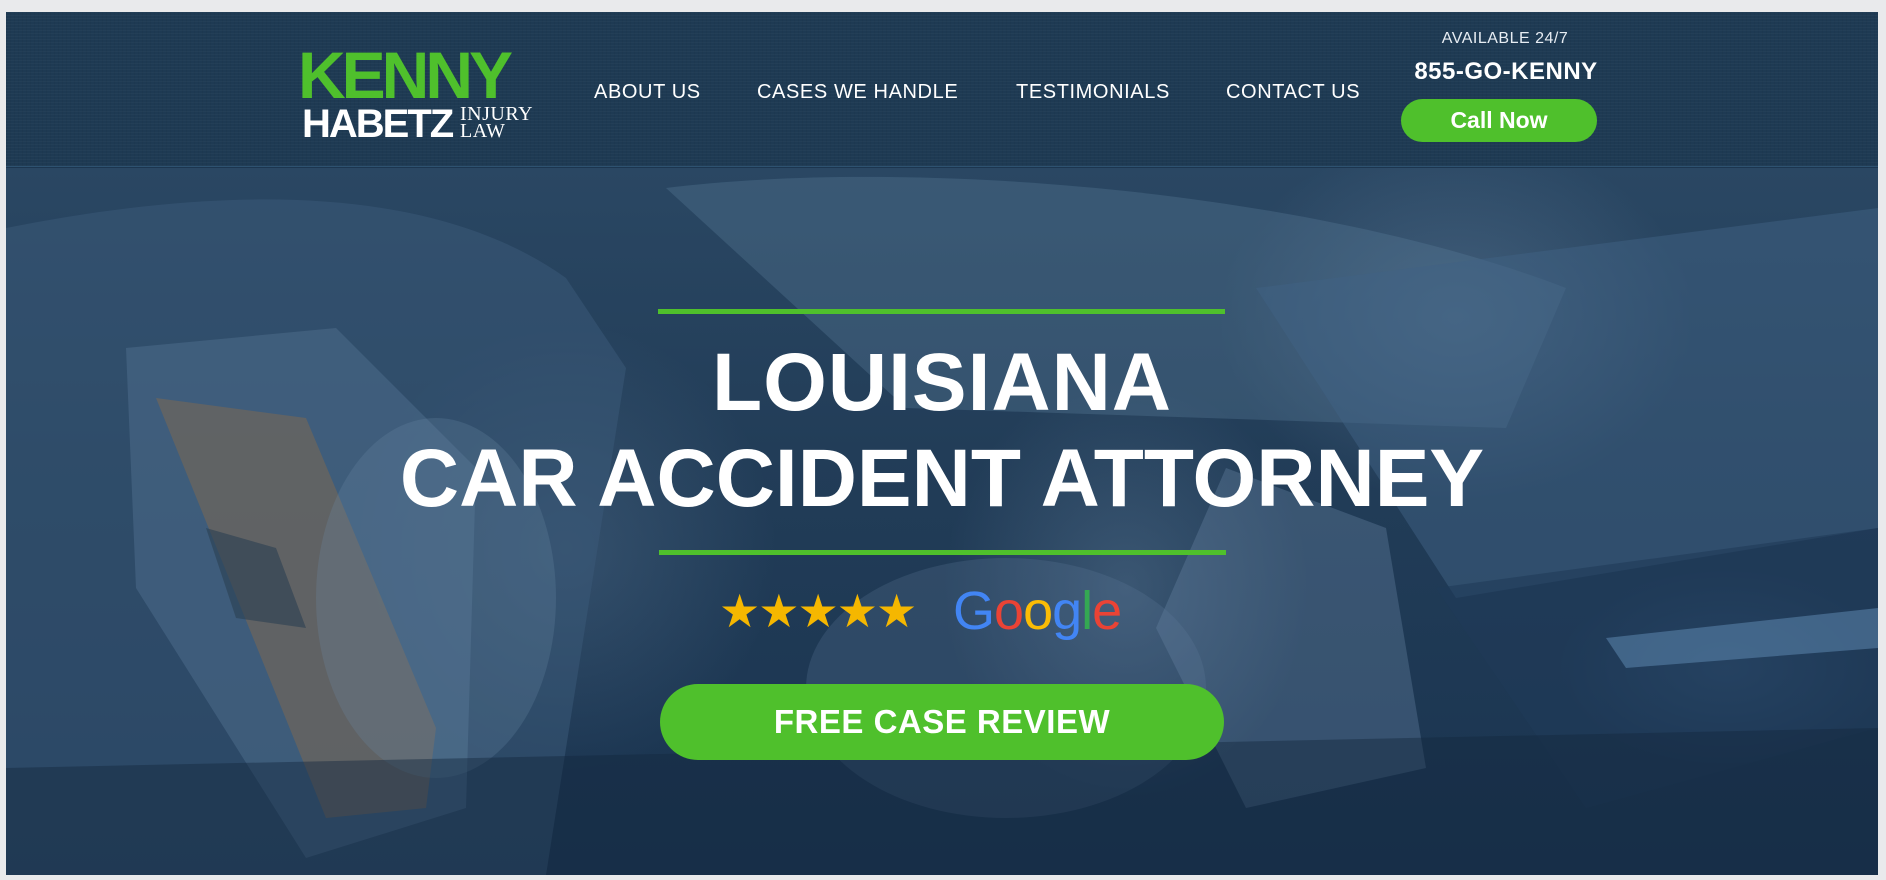 The image size is (1886, 880). I want to click on availability-text: AVAILABLE 24/7, so click(1505, 38).